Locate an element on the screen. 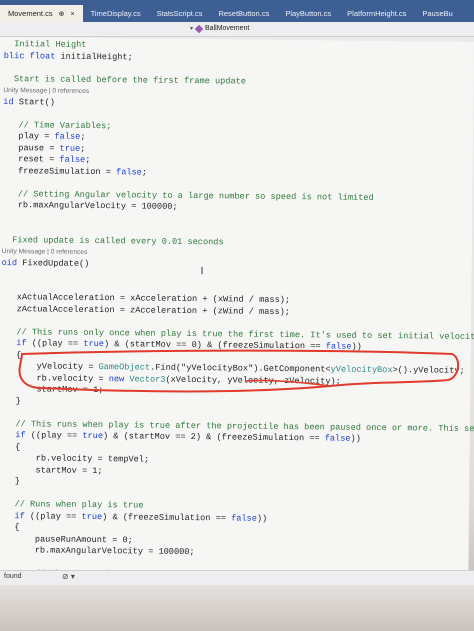  code-line: } is located at coordinates (10, 481).